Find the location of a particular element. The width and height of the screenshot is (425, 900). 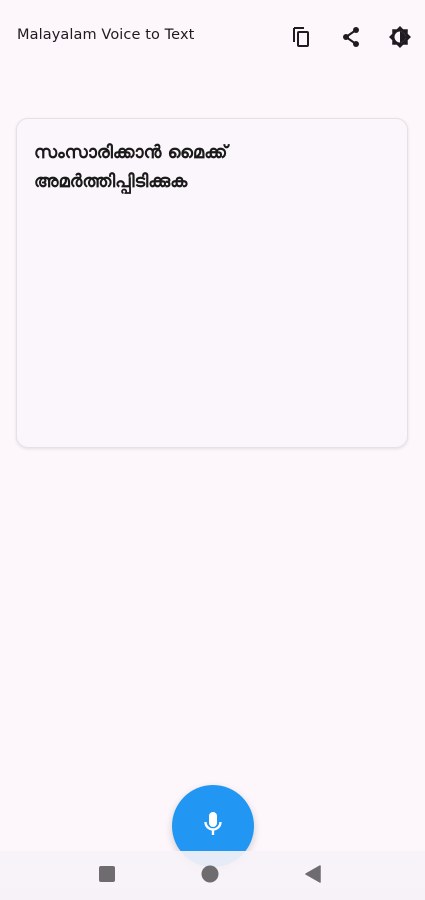

copy-icon is located at coordinates (301, 37).